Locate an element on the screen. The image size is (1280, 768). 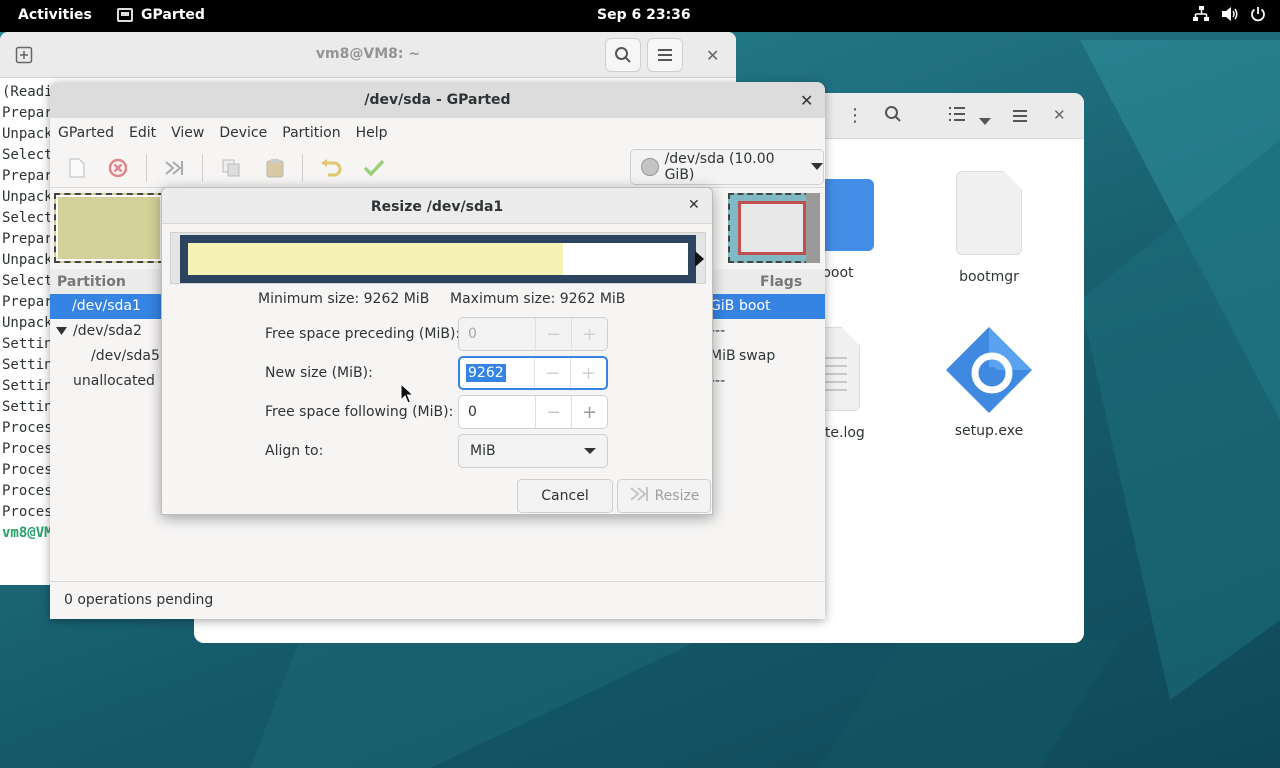
toolbar-separator is located at coordinates (146, 168).